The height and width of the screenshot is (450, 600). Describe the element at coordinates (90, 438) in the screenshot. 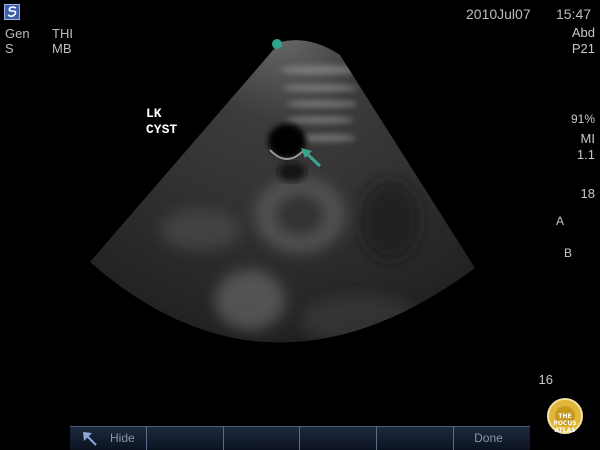

I see `hide-arrow-icon` at that location.